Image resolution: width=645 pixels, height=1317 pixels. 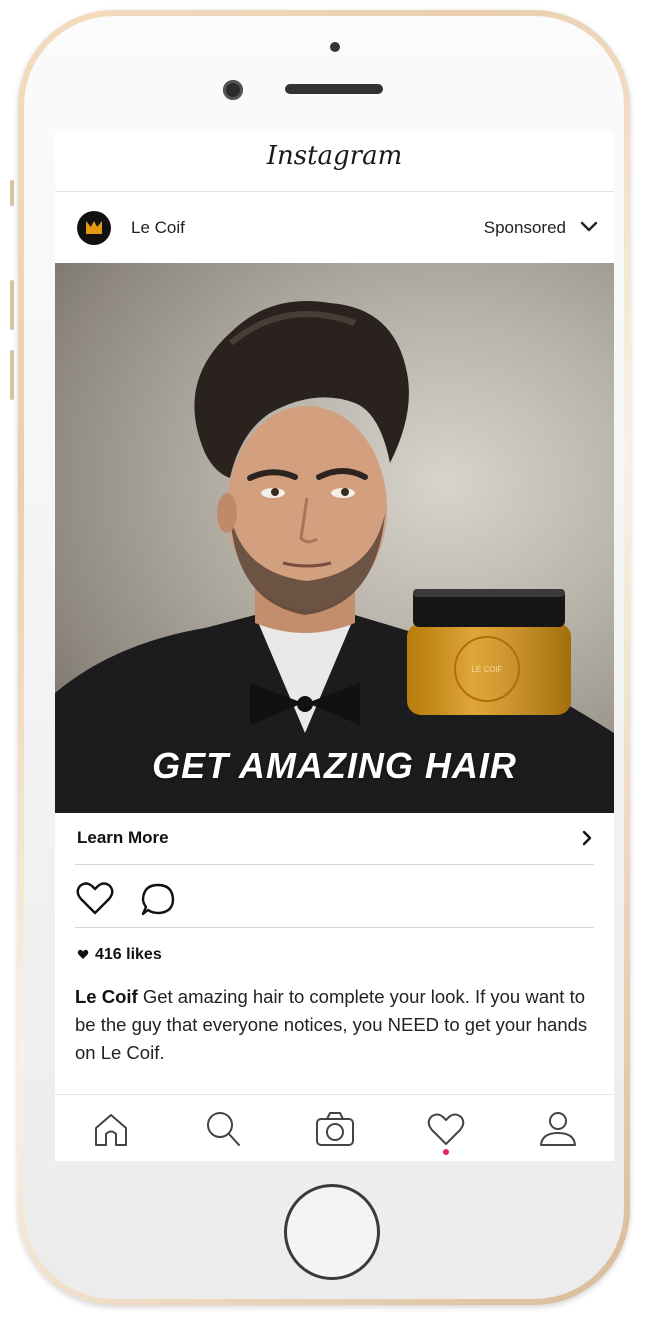 I want to click on svg-text: LE COIF, so click(x=486, y=669).